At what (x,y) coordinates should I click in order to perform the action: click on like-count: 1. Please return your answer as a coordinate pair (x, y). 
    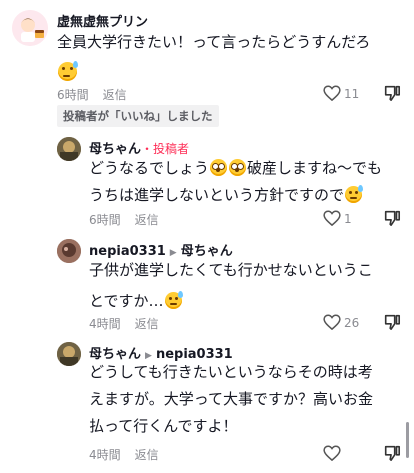
    Looking at the image, I should click on (348, 219).